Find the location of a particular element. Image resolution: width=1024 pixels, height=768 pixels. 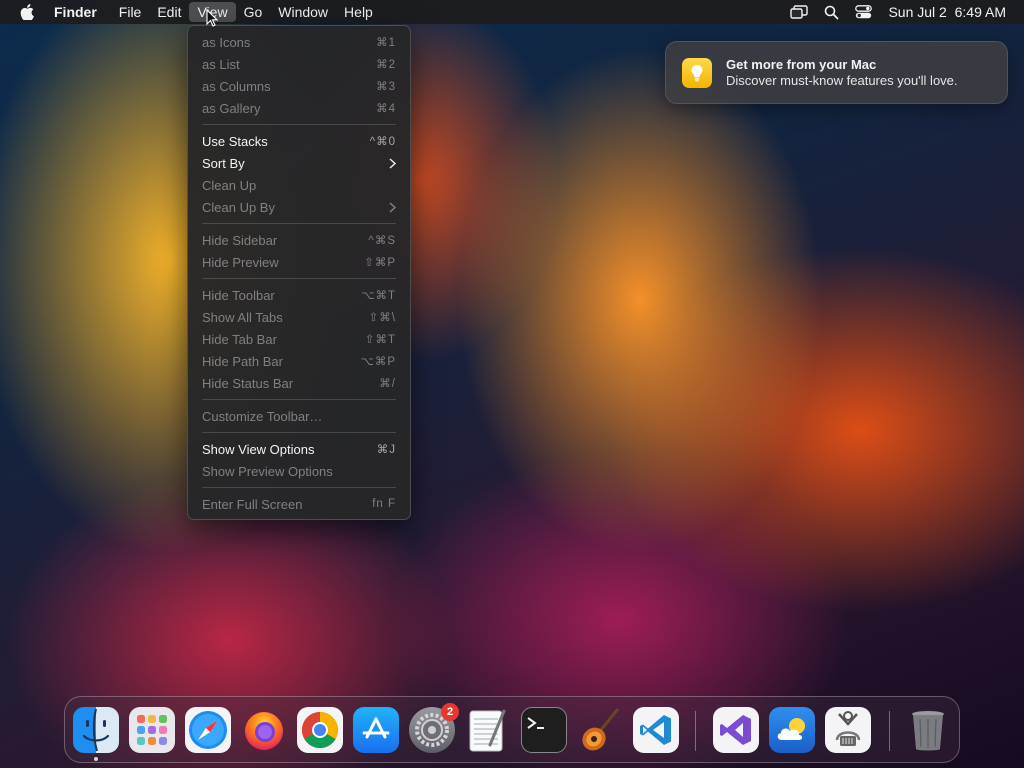

menu-item-hide-status-bar: Hide Status Bar ⌘/ is located at coordinates (299, 383).